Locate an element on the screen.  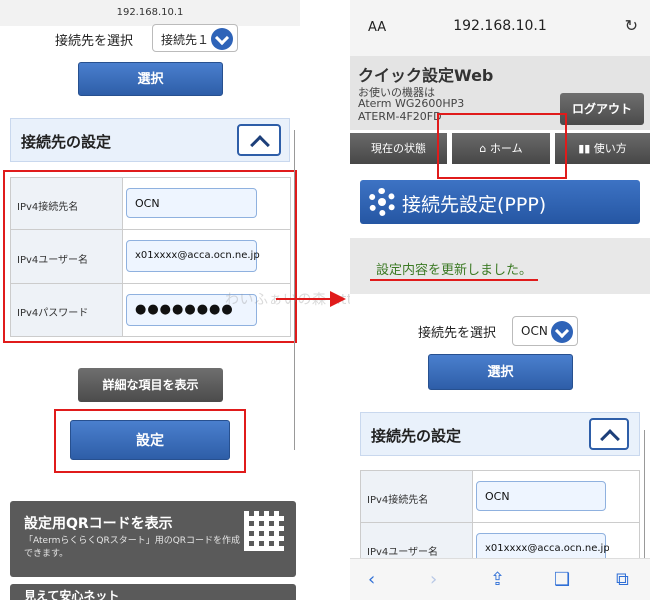
nav-help-button: ▮▮ 使い方 is located at coordinates (602, 148).